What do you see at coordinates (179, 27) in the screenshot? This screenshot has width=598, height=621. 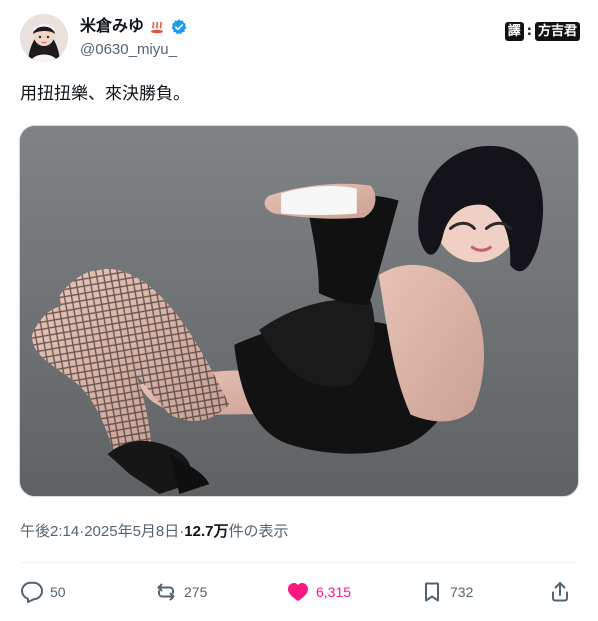 I see `verified-badge-icon` at bounding box center [179, 27].